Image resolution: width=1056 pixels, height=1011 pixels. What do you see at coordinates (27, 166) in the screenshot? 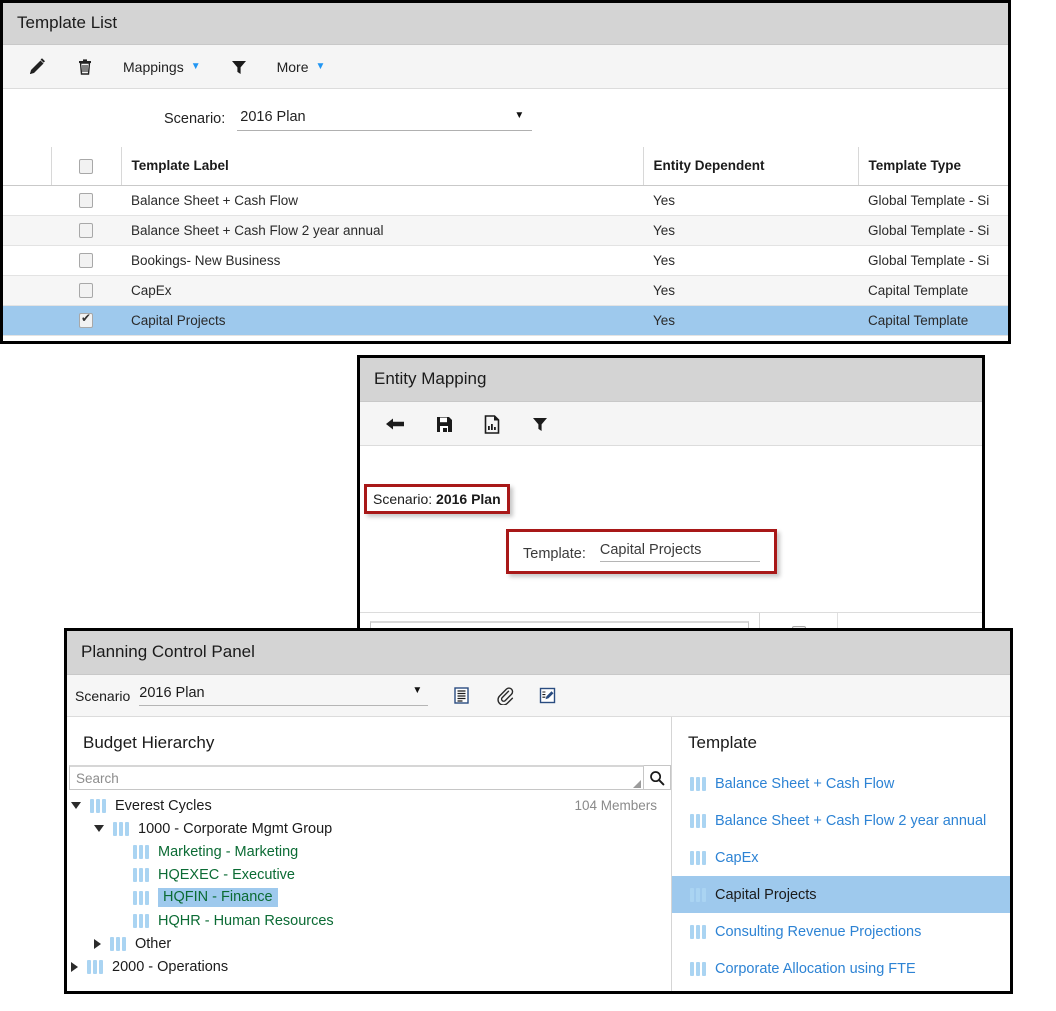
I see `col-spacer` at bounding box center [27, 166].